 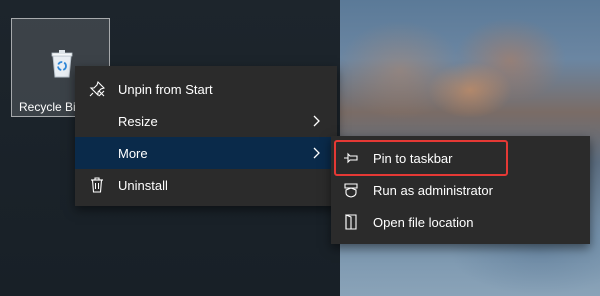 I want to click on recycle-bin-label: Recycle Bin, so click(x=51, y=107).